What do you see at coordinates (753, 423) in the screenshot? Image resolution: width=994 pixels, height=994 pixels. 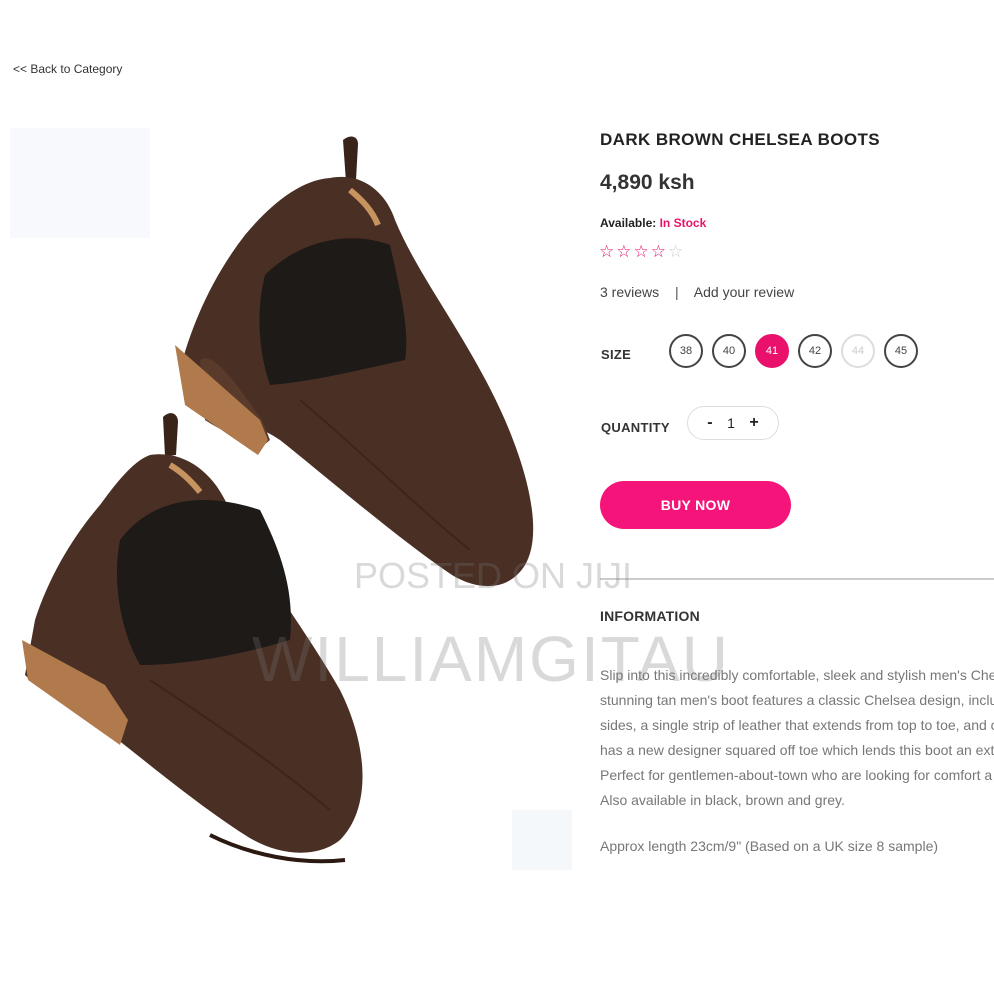 I see `quantity-increase-button: +` at bounding box center [753, 423].